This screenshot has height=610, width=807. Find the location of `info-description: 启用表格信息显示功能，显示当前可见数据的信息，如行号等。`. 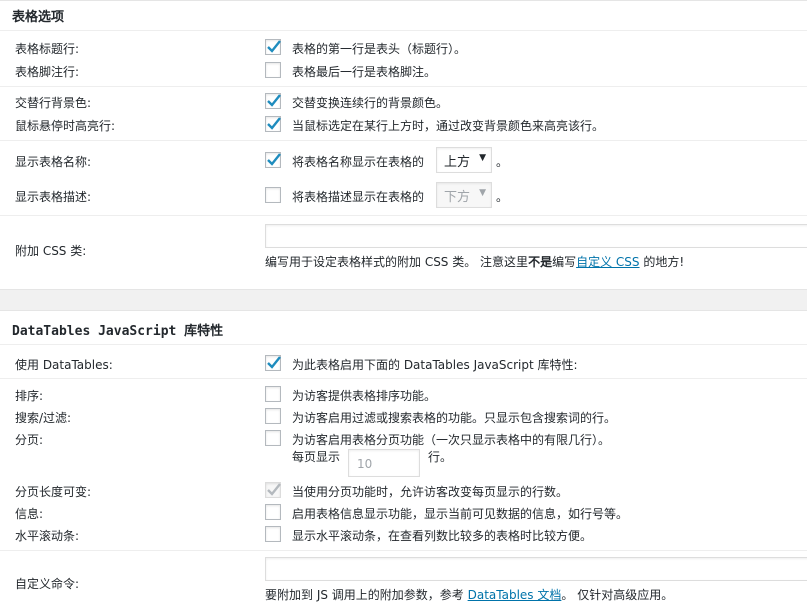

info-description: 启用表格信息显示功能，显示当前可见数据的信息，如行号等。 is located at coordinates (460, 514).